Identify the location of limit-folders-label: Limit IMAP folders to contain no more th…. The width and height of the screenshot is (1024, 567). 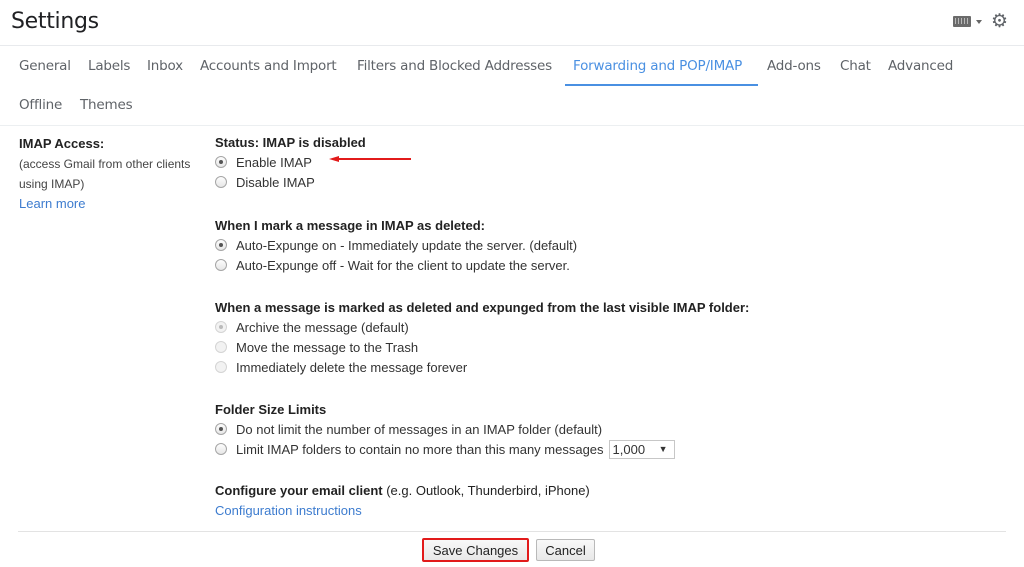
(420, 449).